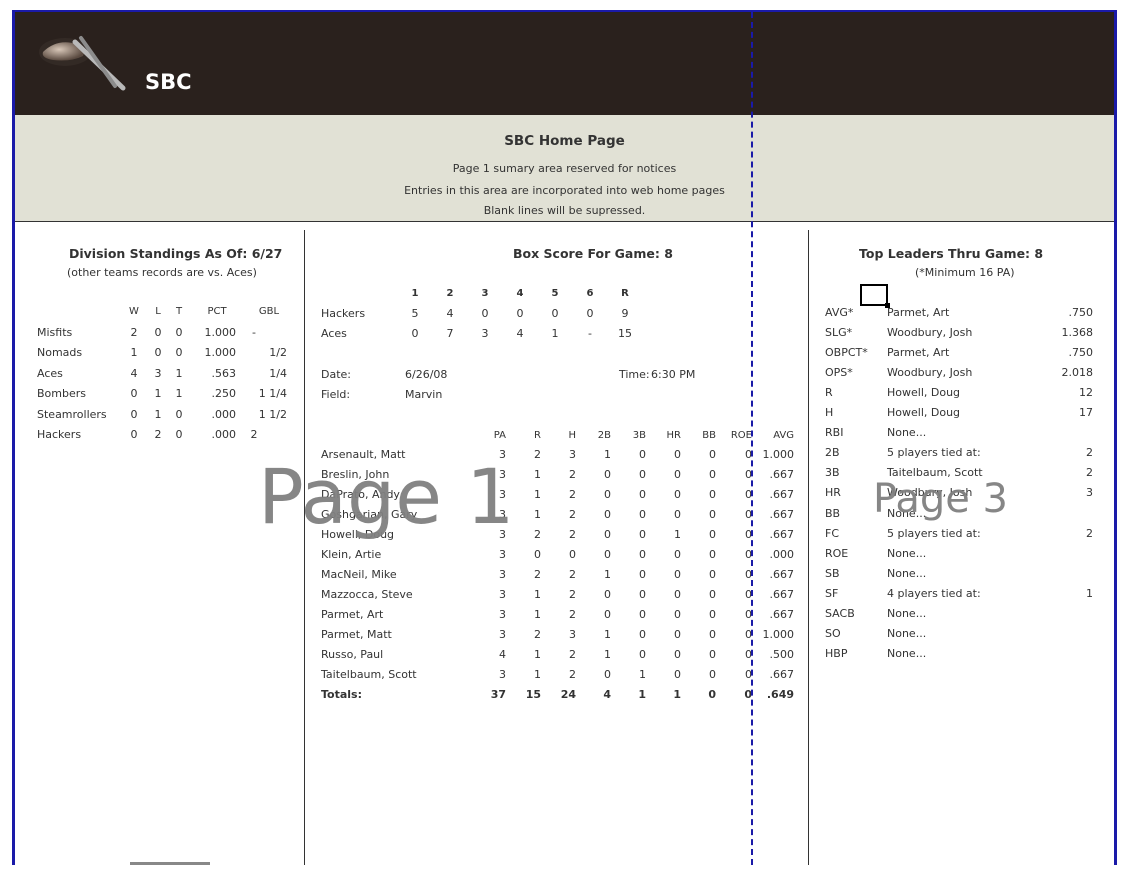 This screenshot has height=886, width=1138. Describe the element at coordinates (625, 333) in the screenshot. I see `linescore-cell: 15` at that location.